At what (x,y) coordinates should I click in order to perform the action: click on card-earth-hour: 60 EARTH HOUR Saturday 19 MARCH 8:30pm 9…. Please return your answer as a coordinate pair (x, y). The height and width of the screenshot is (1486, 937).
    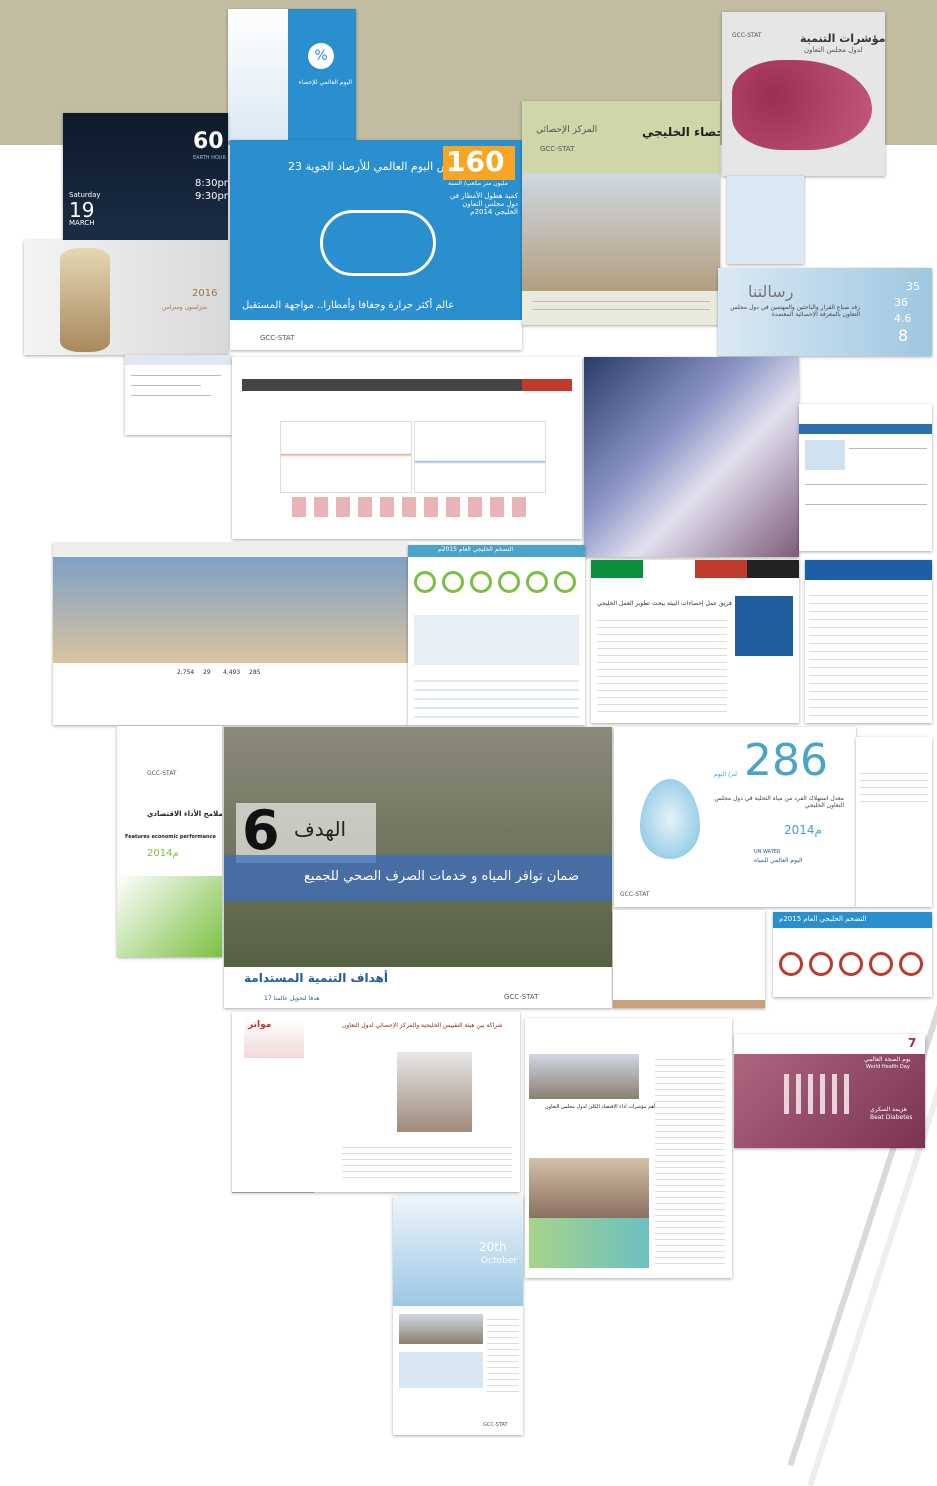
    Looking at the image, I should click on (145, 176).